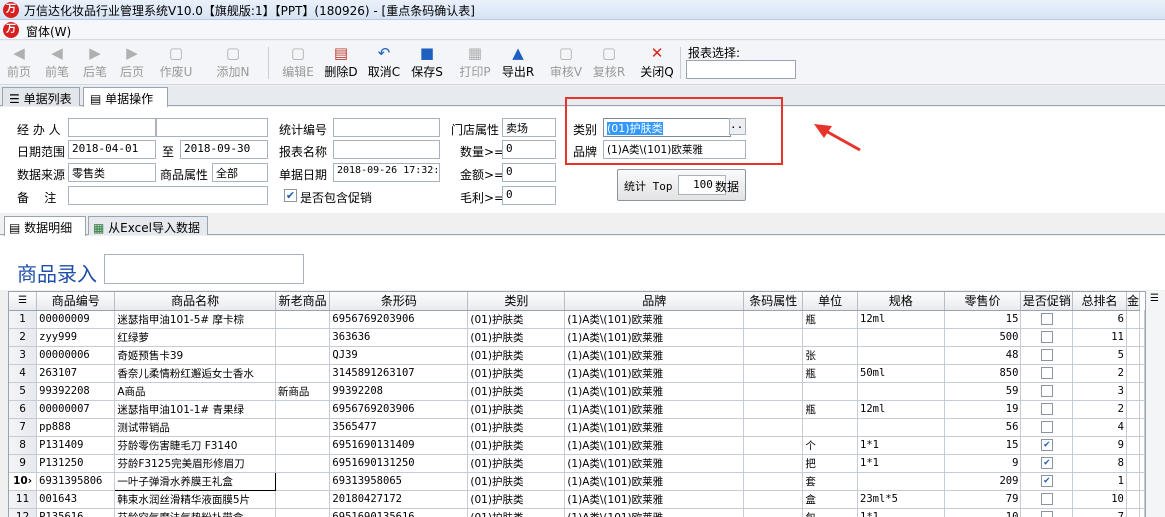  What do you see at coordinates (23, 512) in the screenshot?
I see `row-number: 12` at bounding box center [23, 512].